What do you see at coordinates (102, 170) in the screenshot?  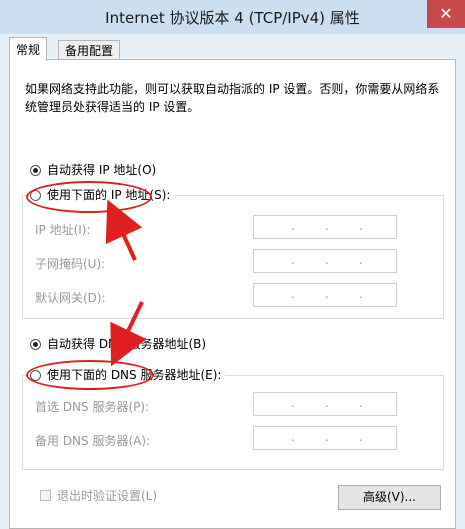 I see `auto-ip-label: 自动获得 IP 地址(O)` at bounding box center [102, 170].